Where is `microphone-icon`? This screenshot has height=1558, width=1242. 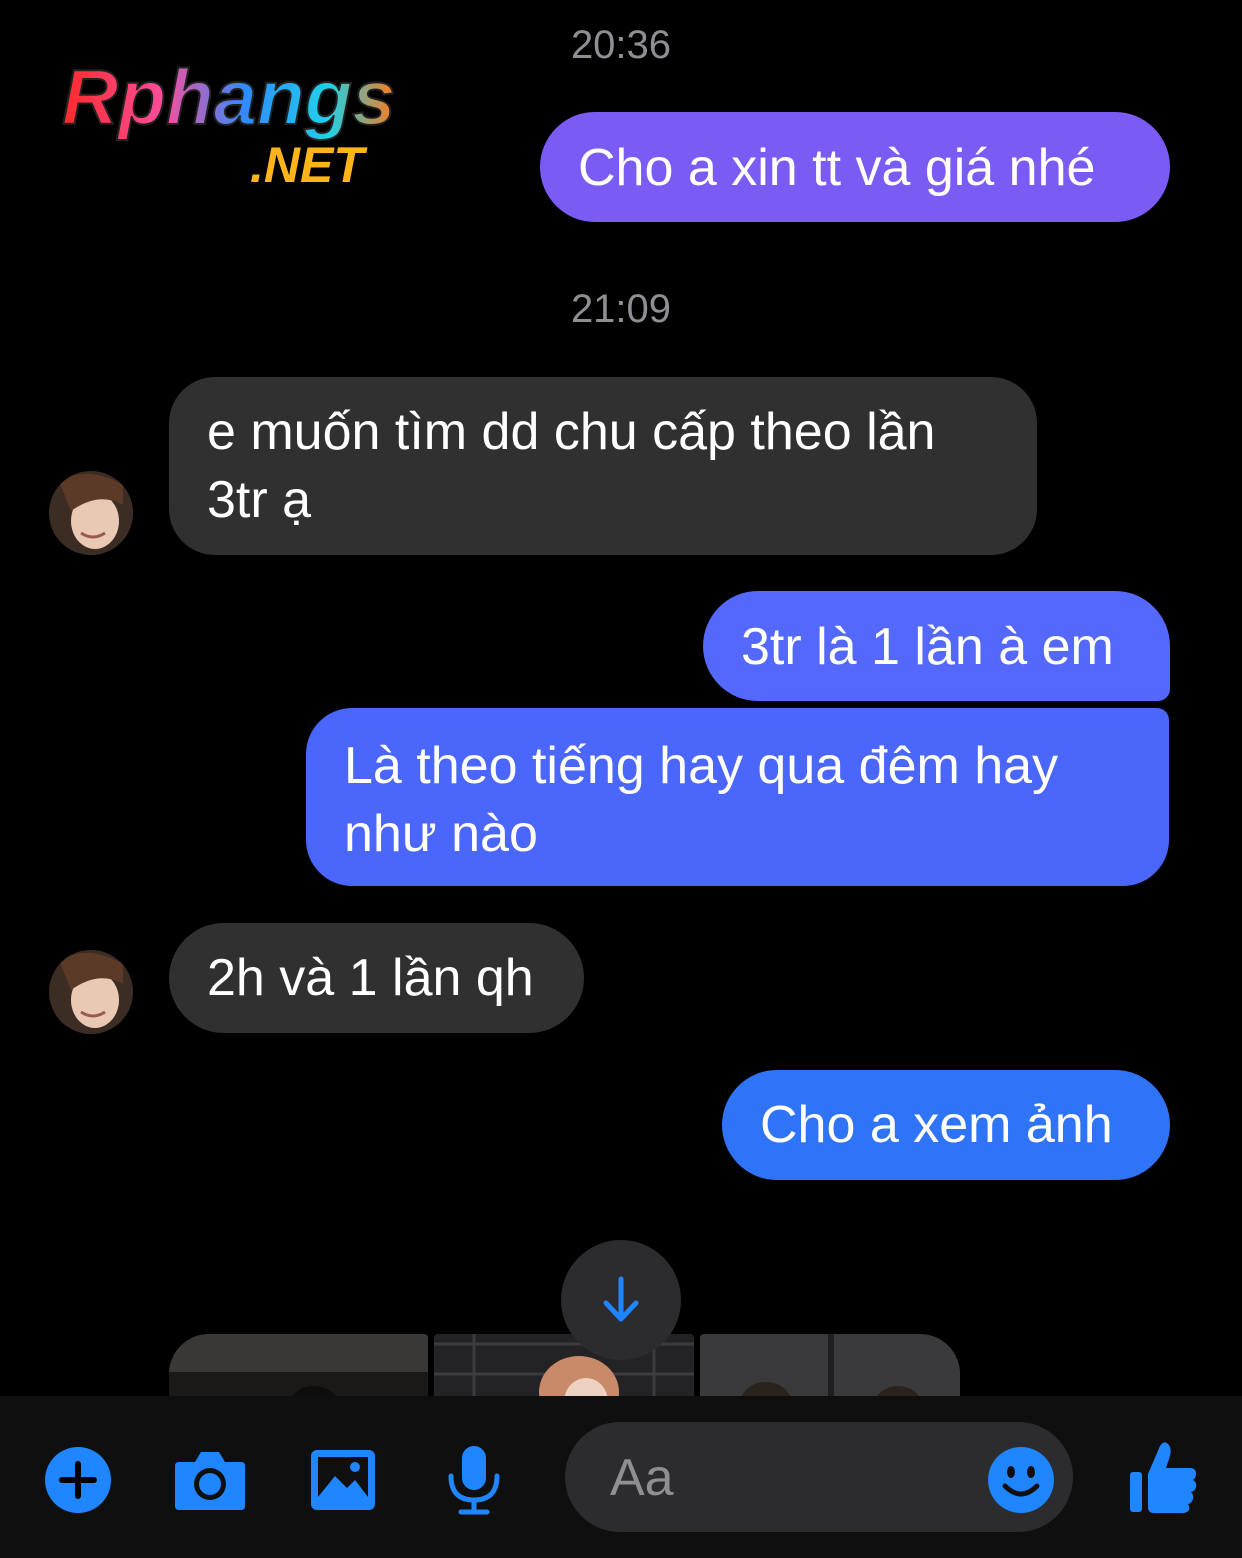 microphone-icon is located at coordinates (474, 1480).